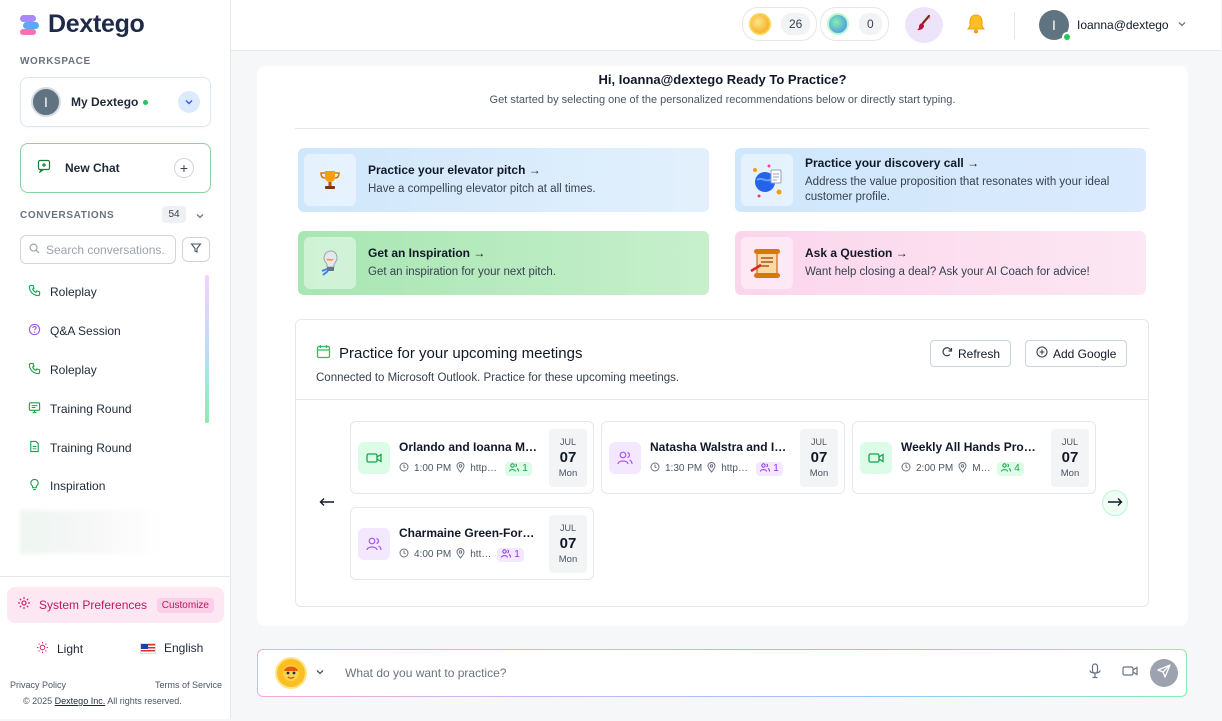 The height and width of the screenshot is (721, 1222). I want to click on people-icon, so click(374, 543).